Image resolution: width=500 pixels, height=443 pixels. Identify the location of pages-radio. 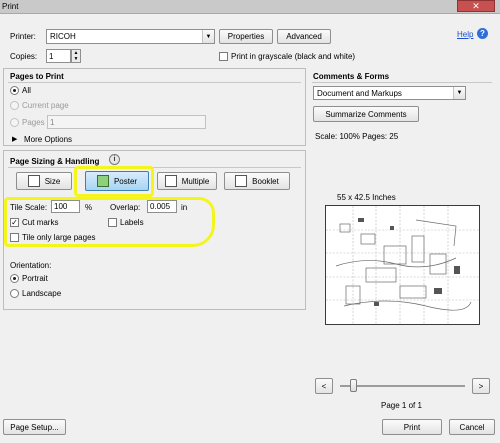
(14, 122).